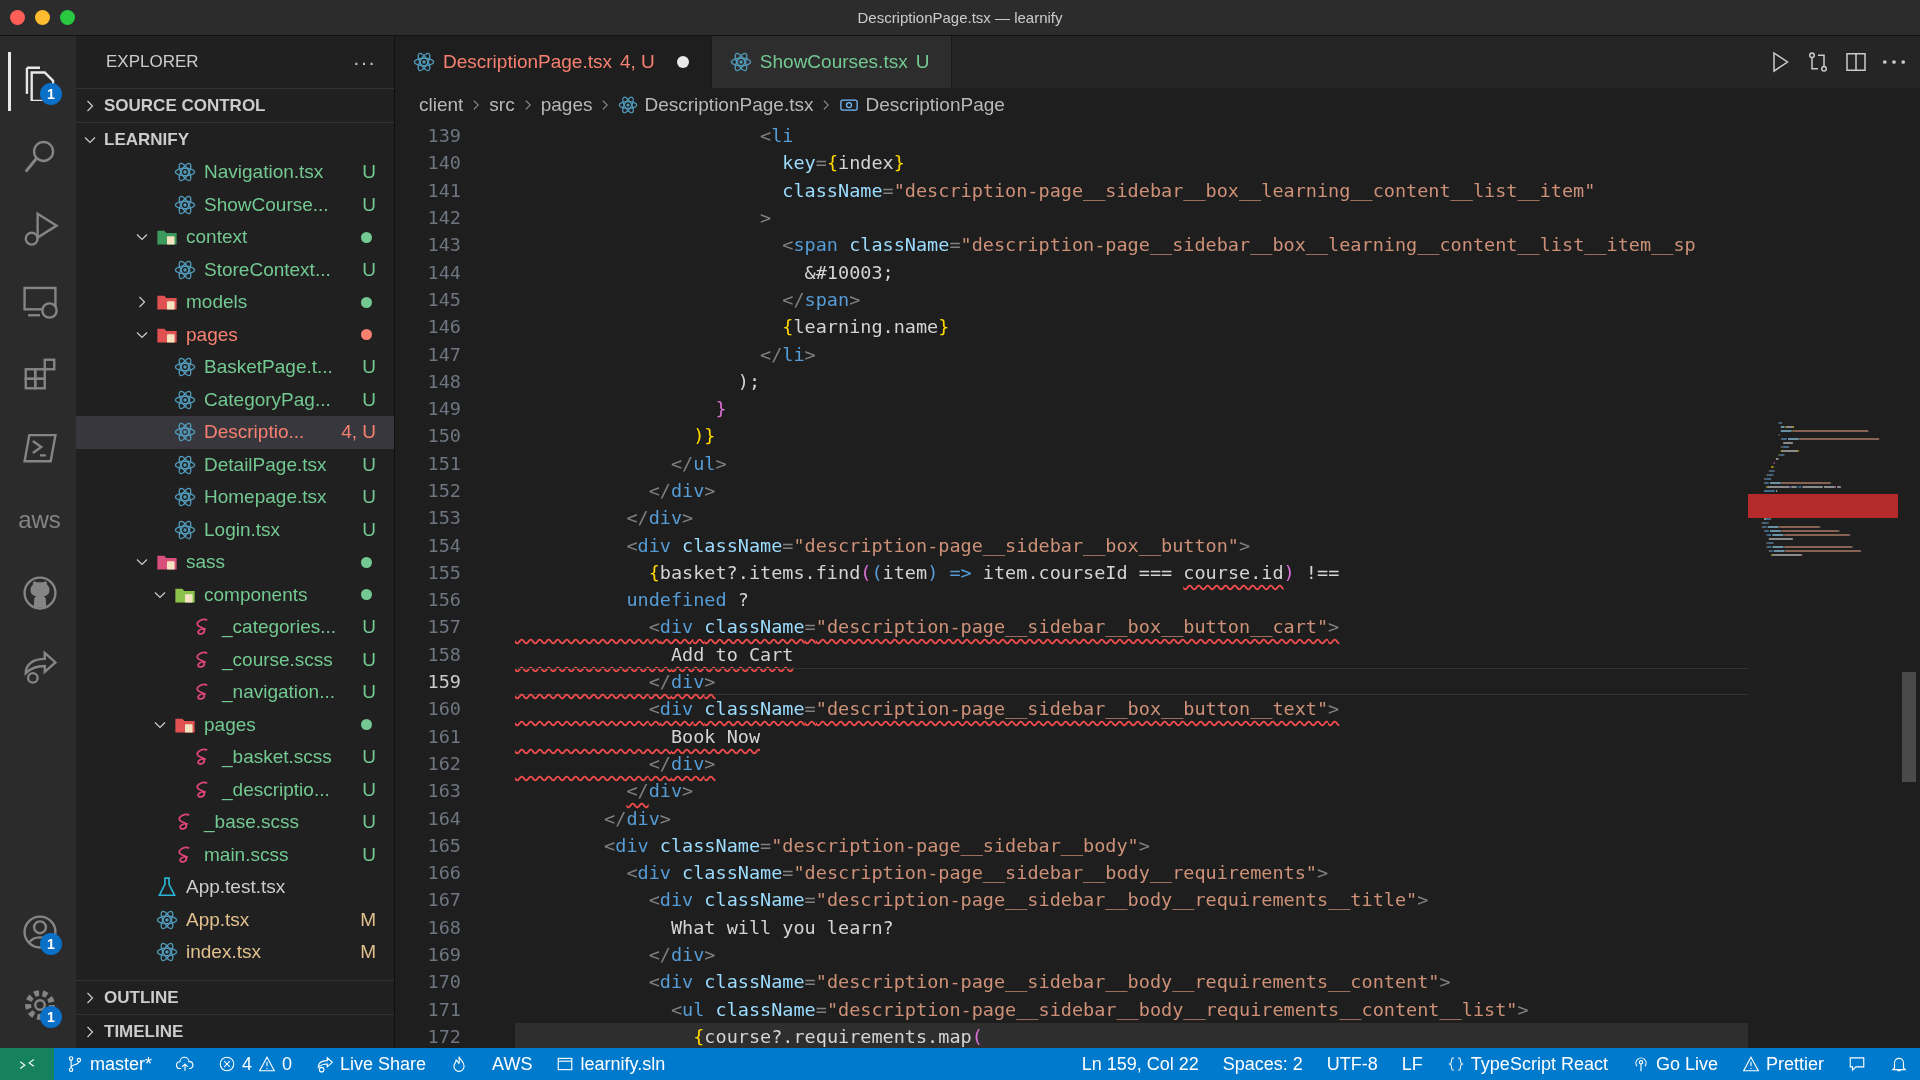 This screenshot has width=1920, height=1080. Describe the element at coordinates (444, 736) in the screenshot. I see `line-number: 161` at that location.